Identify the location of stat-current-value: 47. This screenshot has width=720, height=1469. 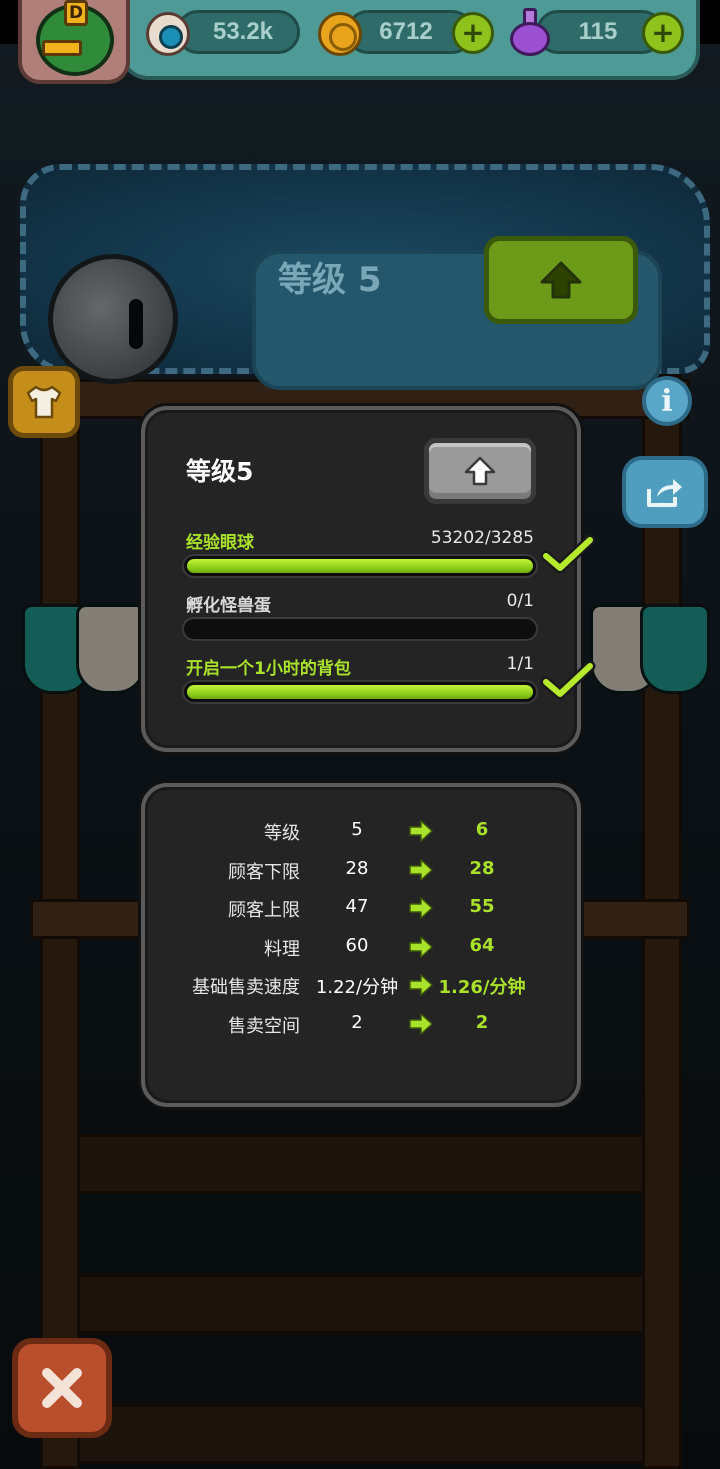
(357, 906).